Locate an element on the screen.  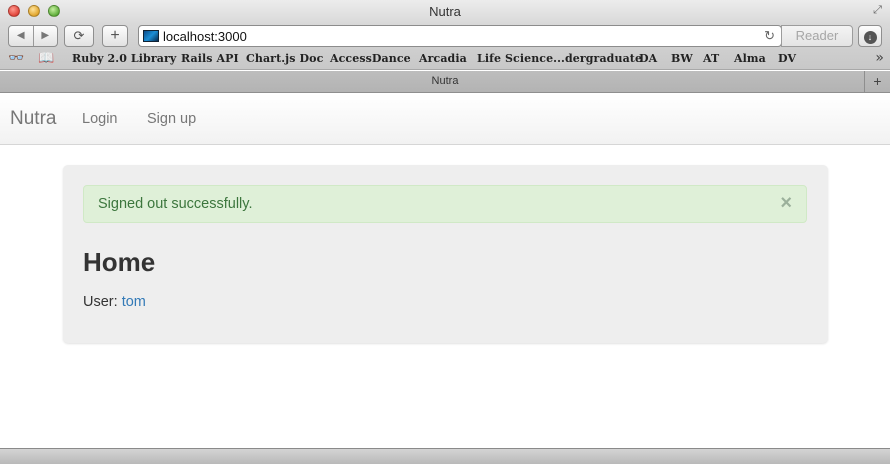
bookmark-item: Ruby 2.0 Library is located at coordinates (124, 58).